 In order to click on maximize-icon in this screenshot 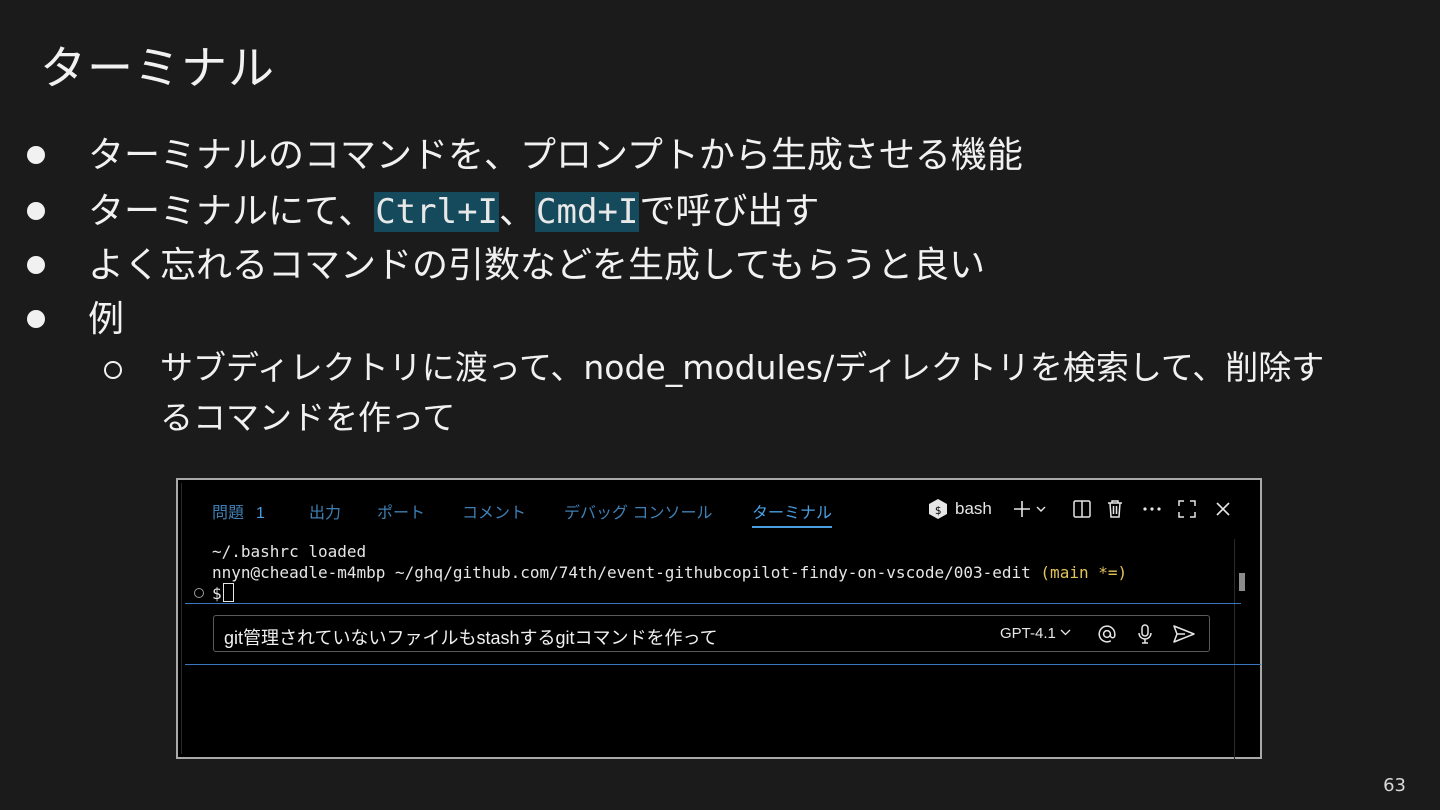, I will do `click(1187, 509)`.